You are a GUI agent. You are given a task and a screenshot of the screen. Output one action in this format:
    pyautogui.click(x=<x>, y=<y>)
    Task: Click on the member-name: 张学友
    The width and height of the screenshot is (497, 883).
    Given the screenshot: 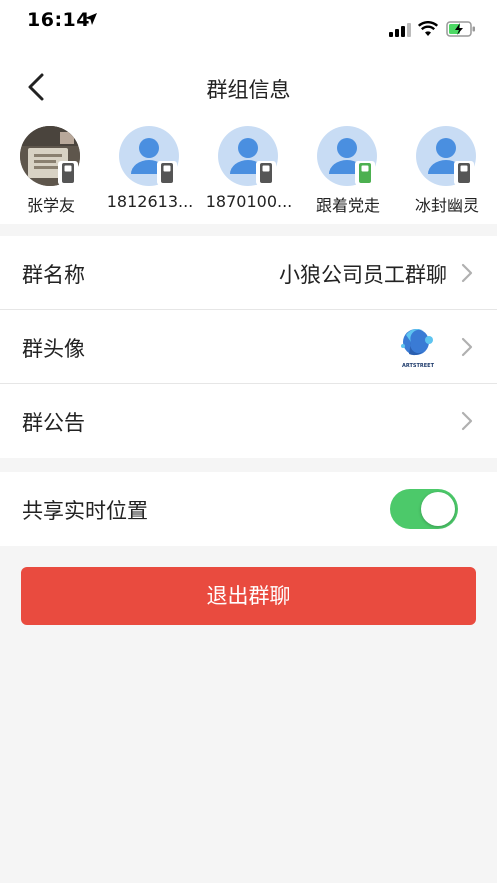 What is the action you would take?
    pyautogui.click(x=50, y=205)
    